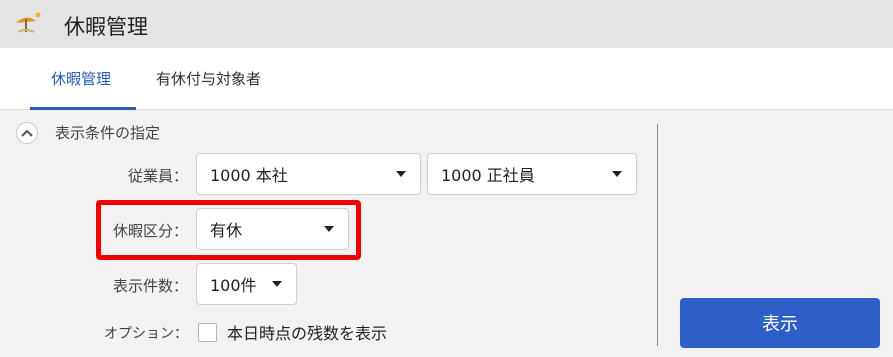 The height and width of the screenshot is (357, 893). I want to click on options-label: オプション：, so click(146, 334).